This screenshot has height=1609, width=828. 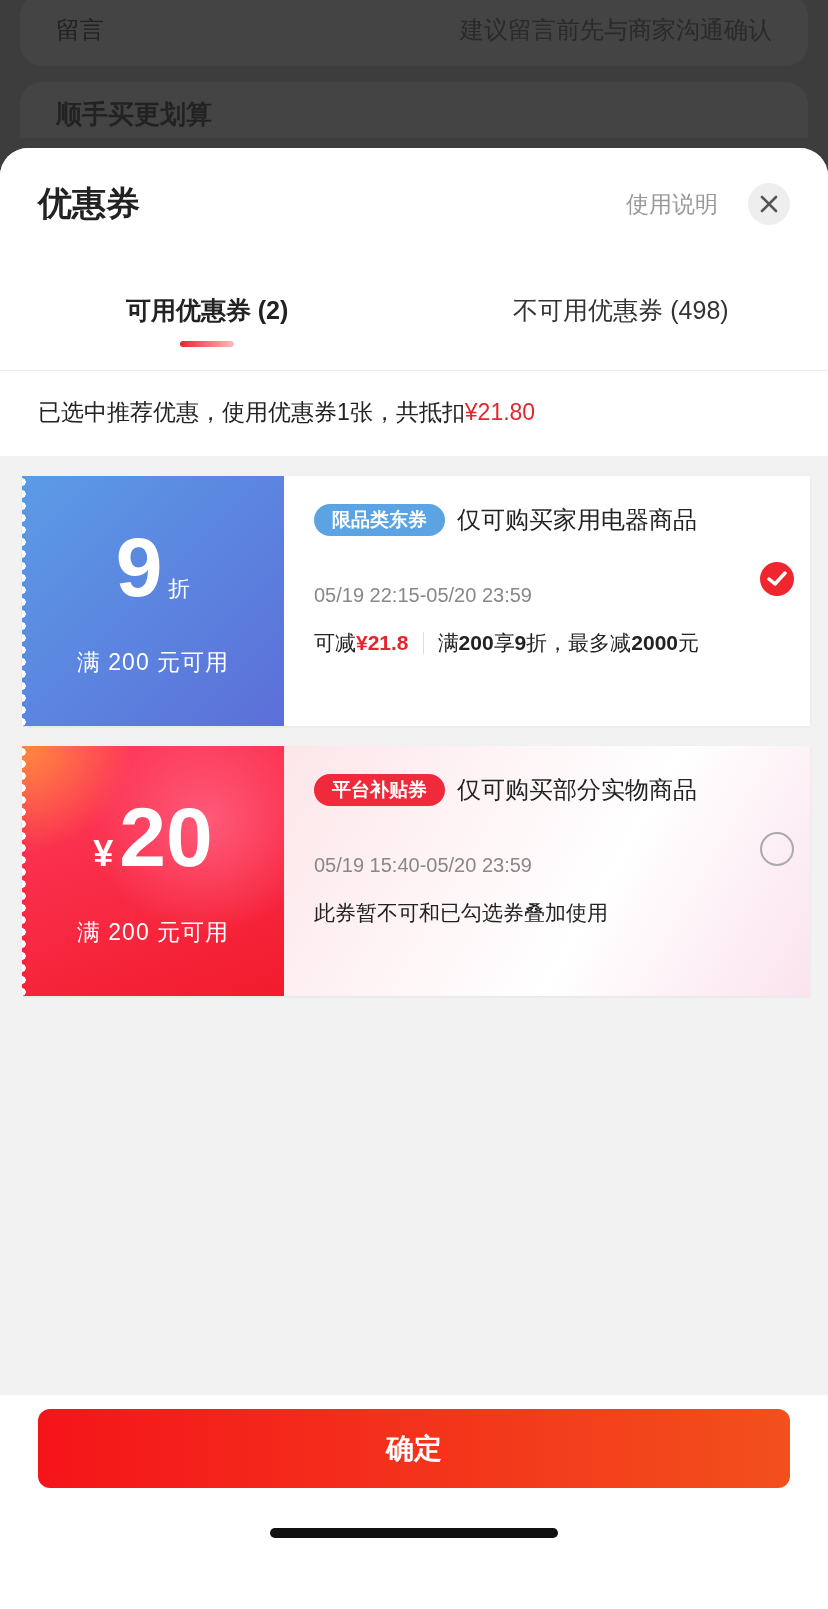 What do you see at coordinates (577, 790) in the screenshot?
I see `coupon-scope: 仅可购买部分实物商品` at bounding box center [577, 790].